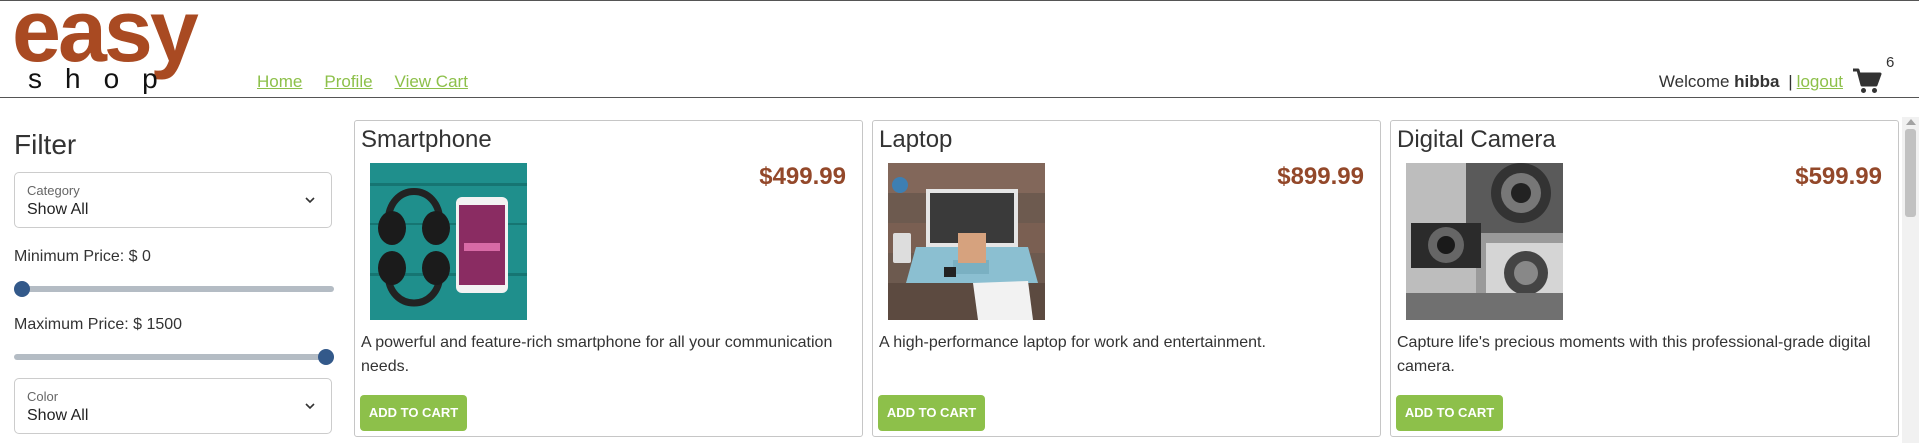 This screenshot has height=443, width=1919. Describe the element at coordinates (22, 288) in the screenshot. I see `min-price-slider-thumb` at that location.